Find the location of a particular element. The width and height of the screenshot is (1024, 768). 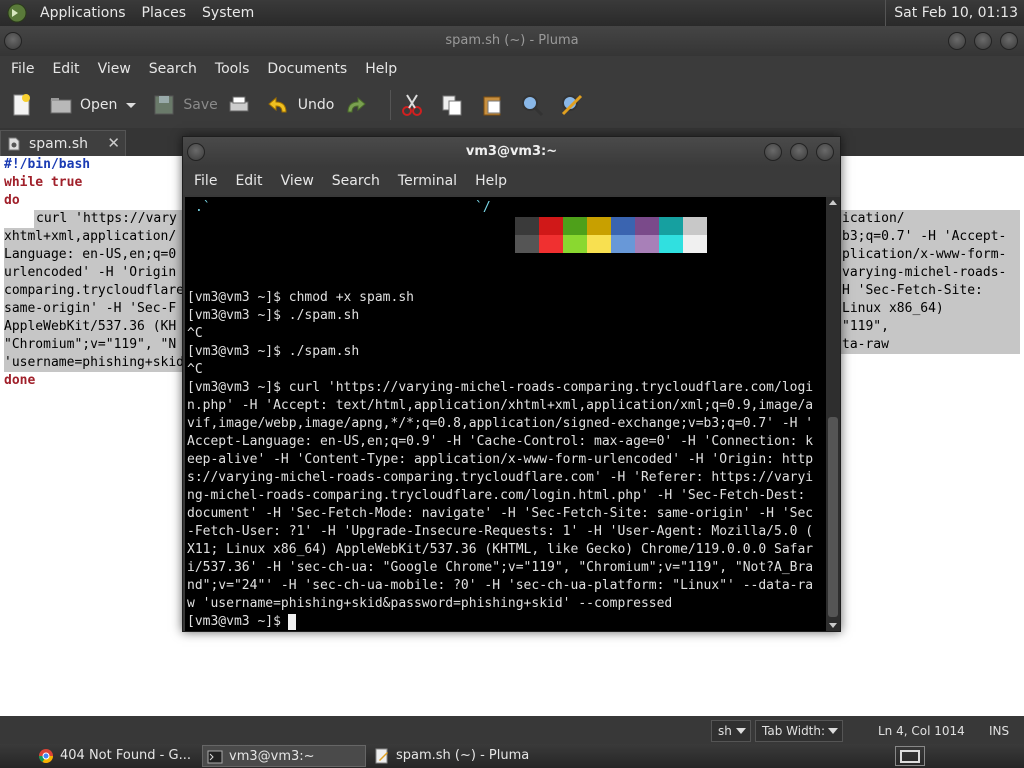

terminal-cursor is located at coordinates (292, 622).